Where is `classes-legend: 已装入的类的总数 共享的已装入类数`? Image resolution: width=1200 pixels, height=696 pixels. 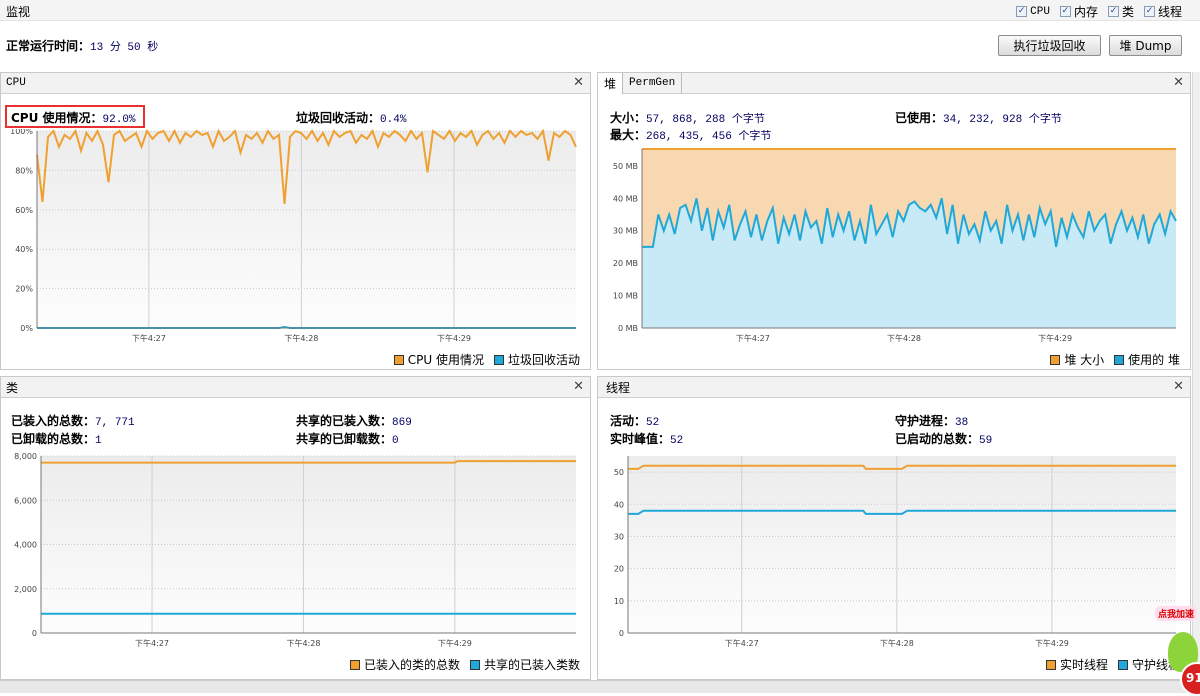 classes-legend: 已装入的类的总数 共享的已装入类数 is located at coordinates (464, 664).